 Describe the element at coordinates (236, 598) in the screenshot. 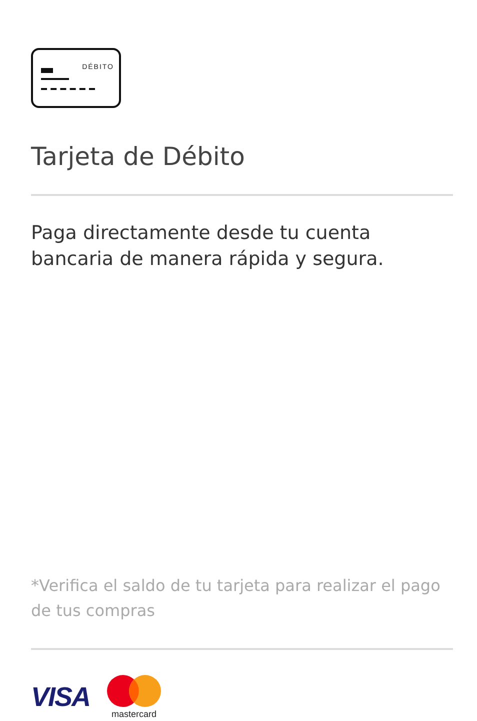

I see `balance-note: *Verifica el saldo de tu tarjeta para realizar el pago de tus compras` at that location.